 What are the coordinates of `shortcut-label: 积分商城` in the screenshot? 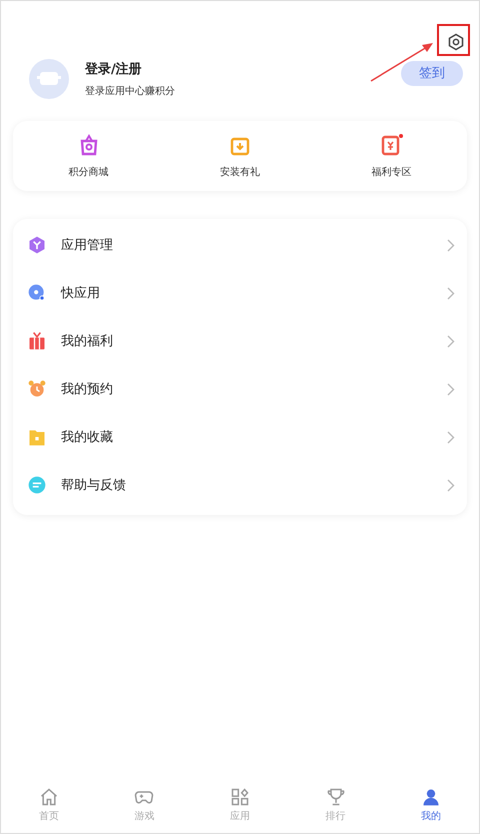 It's located at (88, 172).